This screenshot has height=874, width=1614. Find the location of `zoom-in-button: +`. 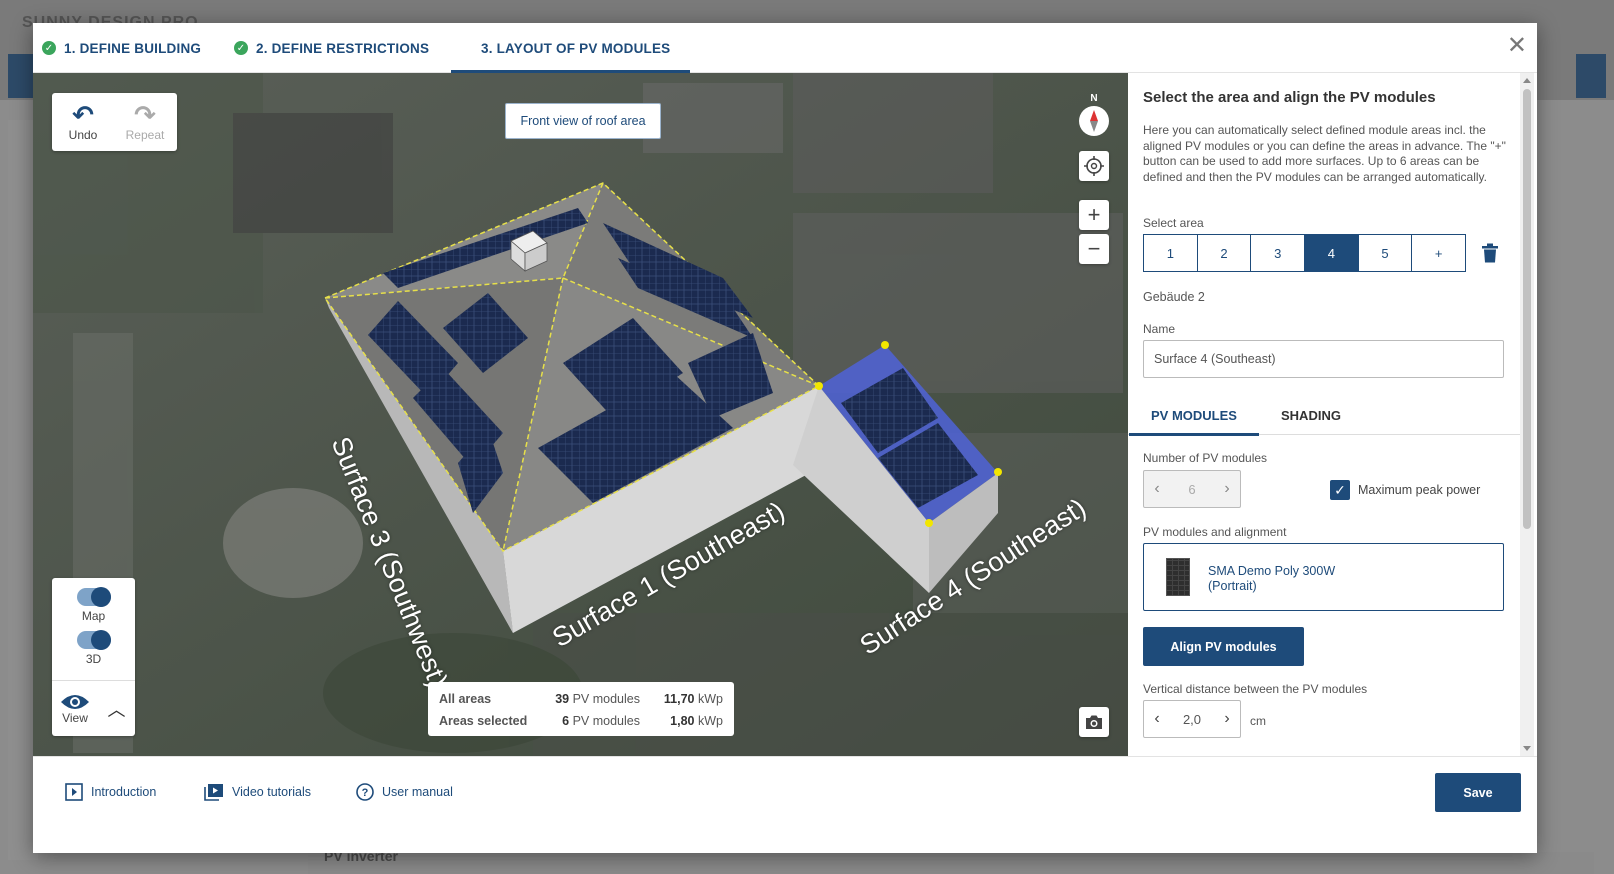

zoom-in-button: + is located at coordinates (1094, 215).